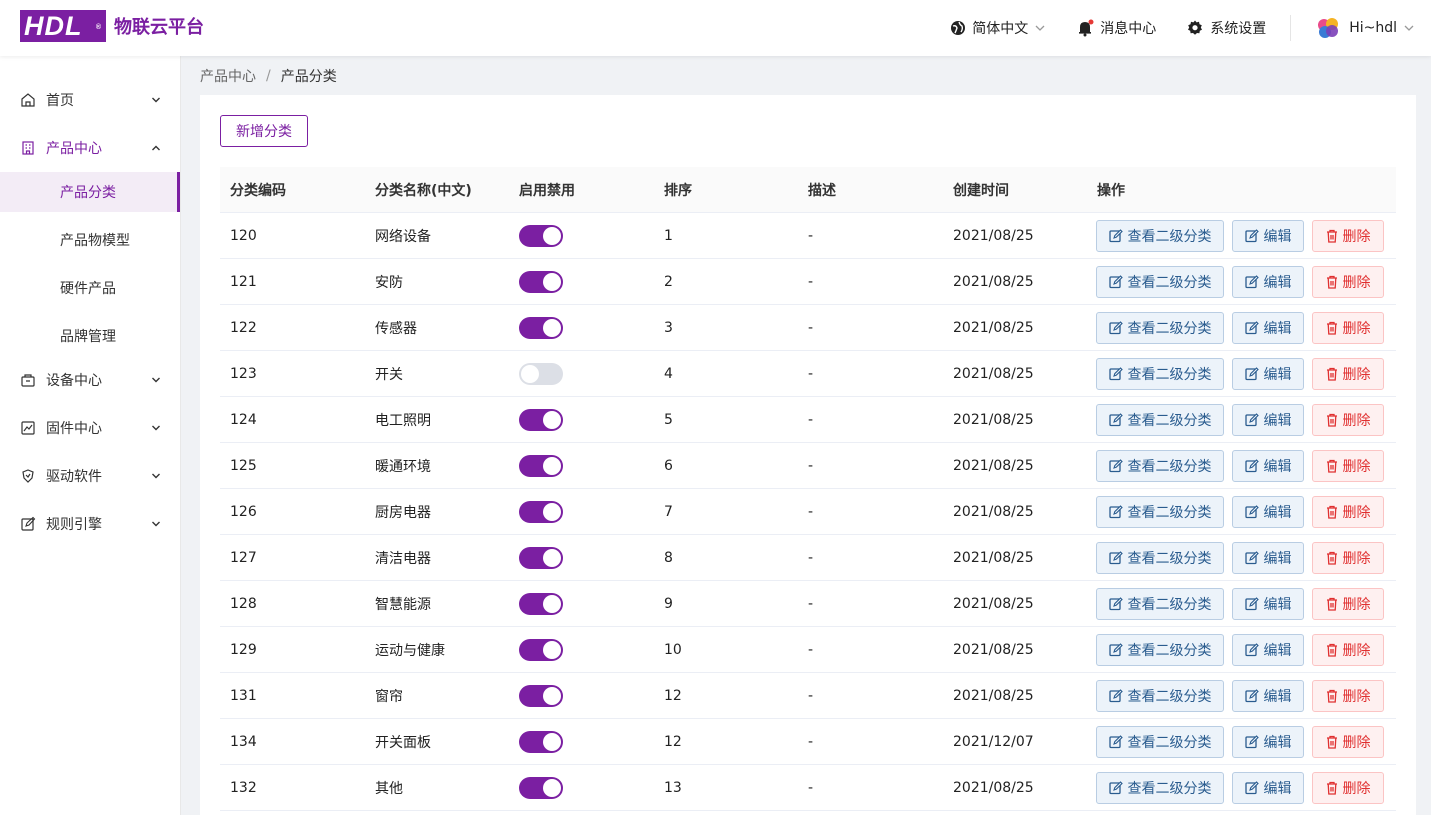  Describe the element at coordinates (90, 288) in the screenshot. I see `sidebar-subitem-hardware-product: 硬件产品` at that location.